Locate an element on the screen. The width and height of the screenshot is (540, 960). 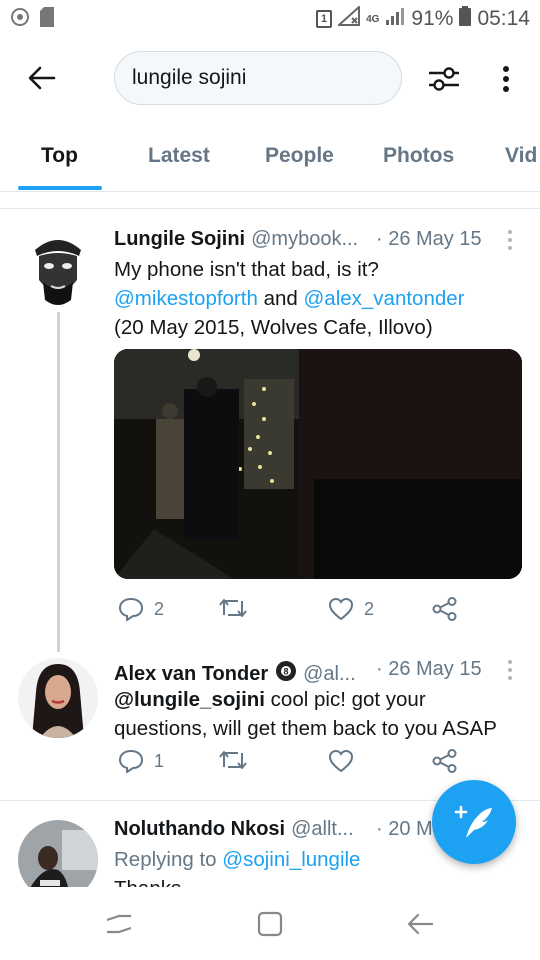
author-name: Alex van Tonder is located at coordinates (191, 674).